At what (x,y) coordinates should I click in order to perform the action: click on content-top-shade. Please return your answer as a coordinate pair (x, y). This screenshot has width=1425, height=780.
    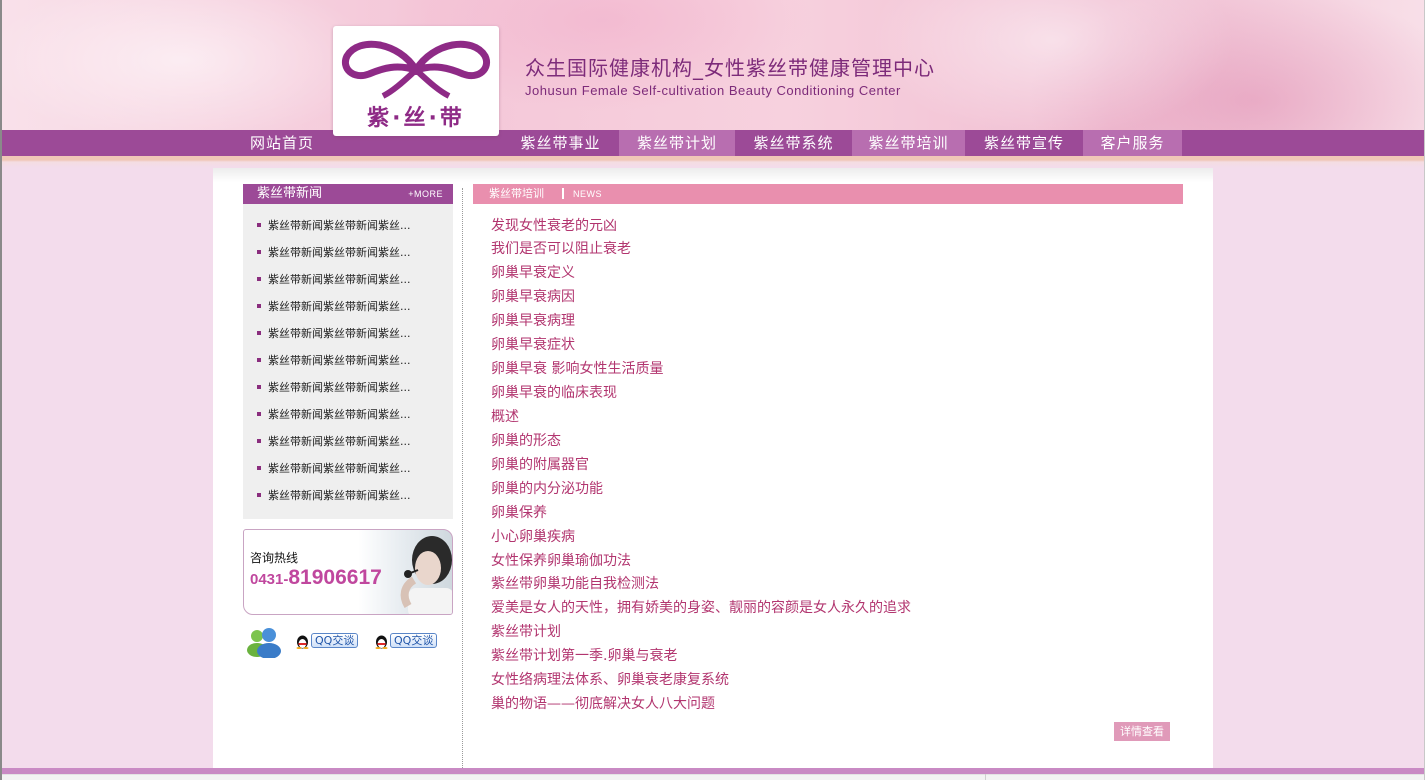
    Looking at the image, I should click on (713, 175).